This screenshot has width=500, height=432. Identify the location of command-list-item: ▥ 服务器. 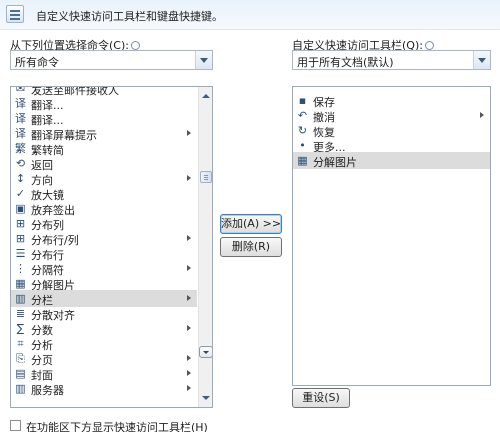
(104, 388).